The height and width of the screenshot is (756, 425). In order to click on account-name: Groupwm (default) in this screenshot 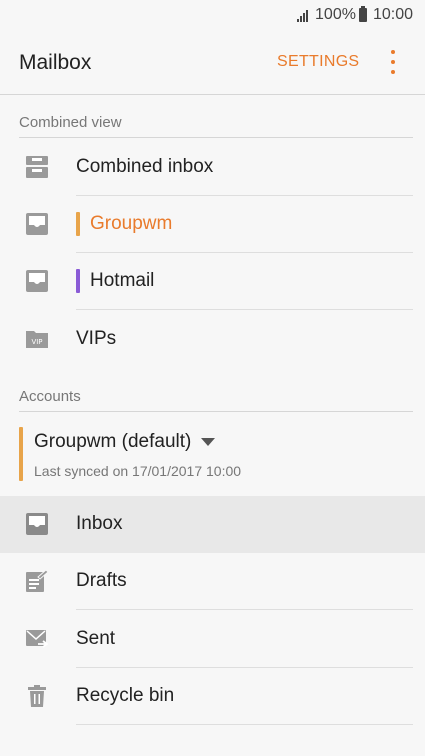, I will do `click(113, 441)`.